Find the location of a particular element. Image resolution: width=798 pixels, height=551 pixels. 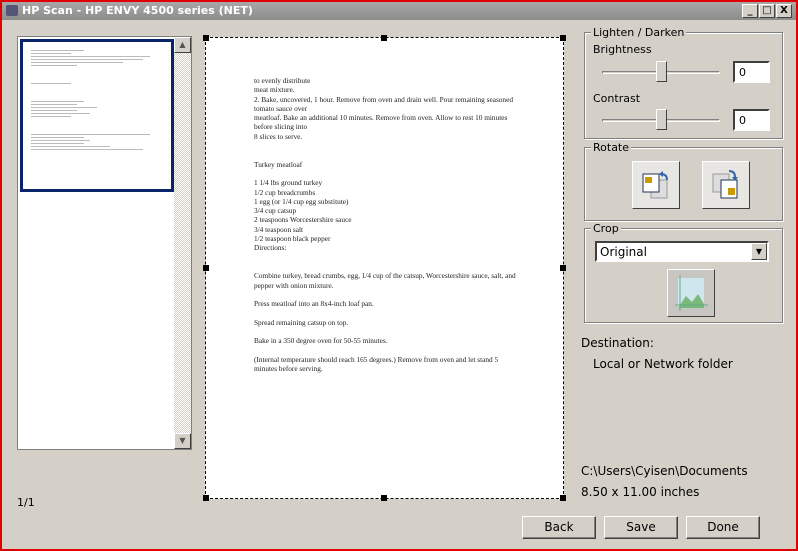

minimize-button: _ is located at coordinates (750, 11).